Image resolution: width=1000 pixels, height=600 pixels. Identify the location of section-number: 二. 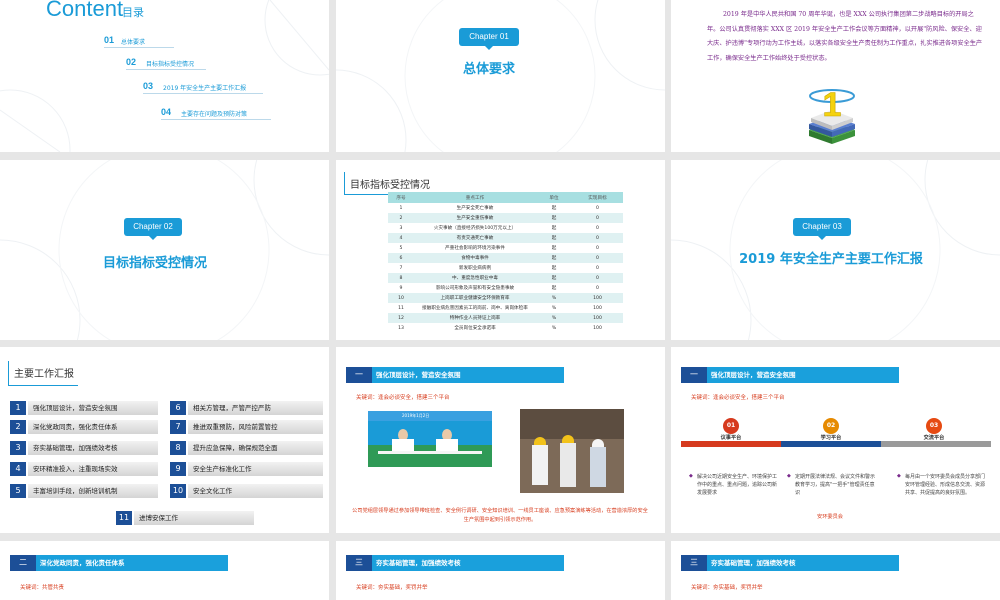
(23, 563).